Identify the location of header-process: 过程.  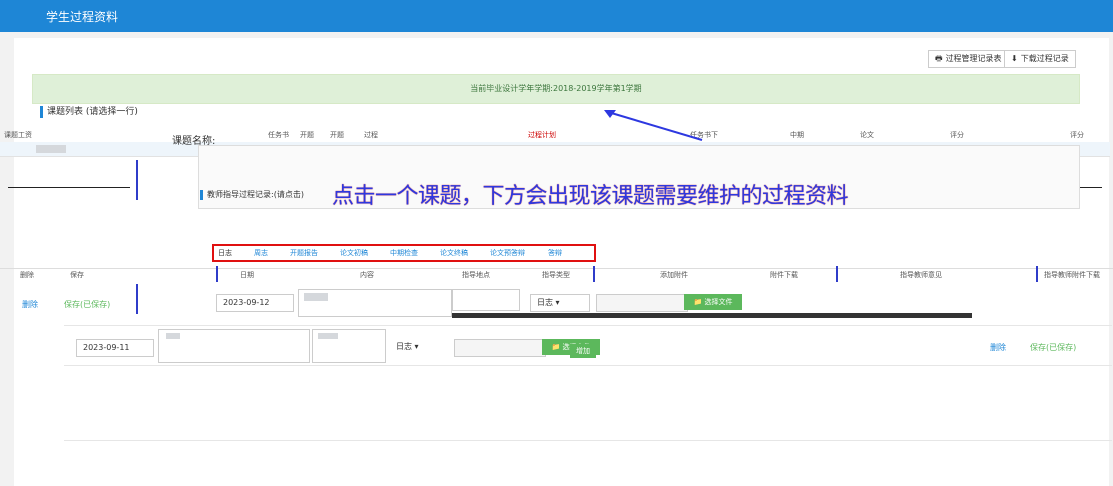
(371, 135).